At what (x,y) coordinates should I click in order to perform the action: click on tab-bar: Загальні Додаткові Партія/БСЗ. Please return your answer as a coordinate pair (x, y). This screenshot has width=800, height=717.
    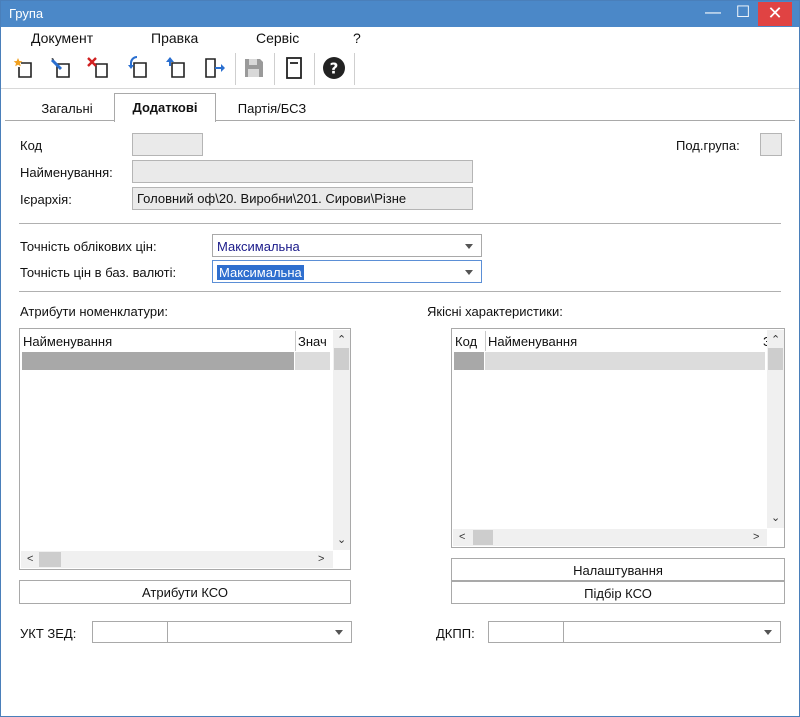
    Looking at the image, I should click on (400, 105).